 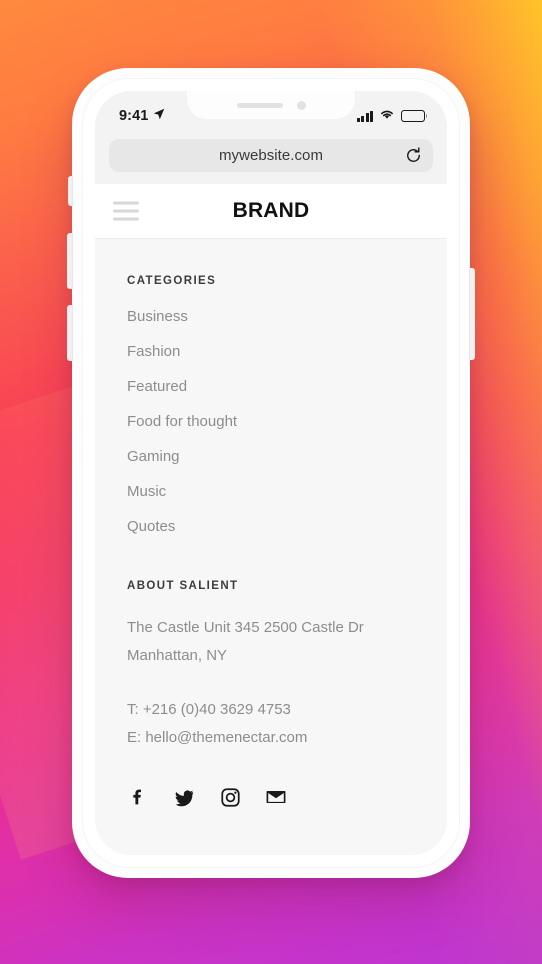 I want to click on categories-widget-title: CATEGORIES, so click(x=172, y=281).